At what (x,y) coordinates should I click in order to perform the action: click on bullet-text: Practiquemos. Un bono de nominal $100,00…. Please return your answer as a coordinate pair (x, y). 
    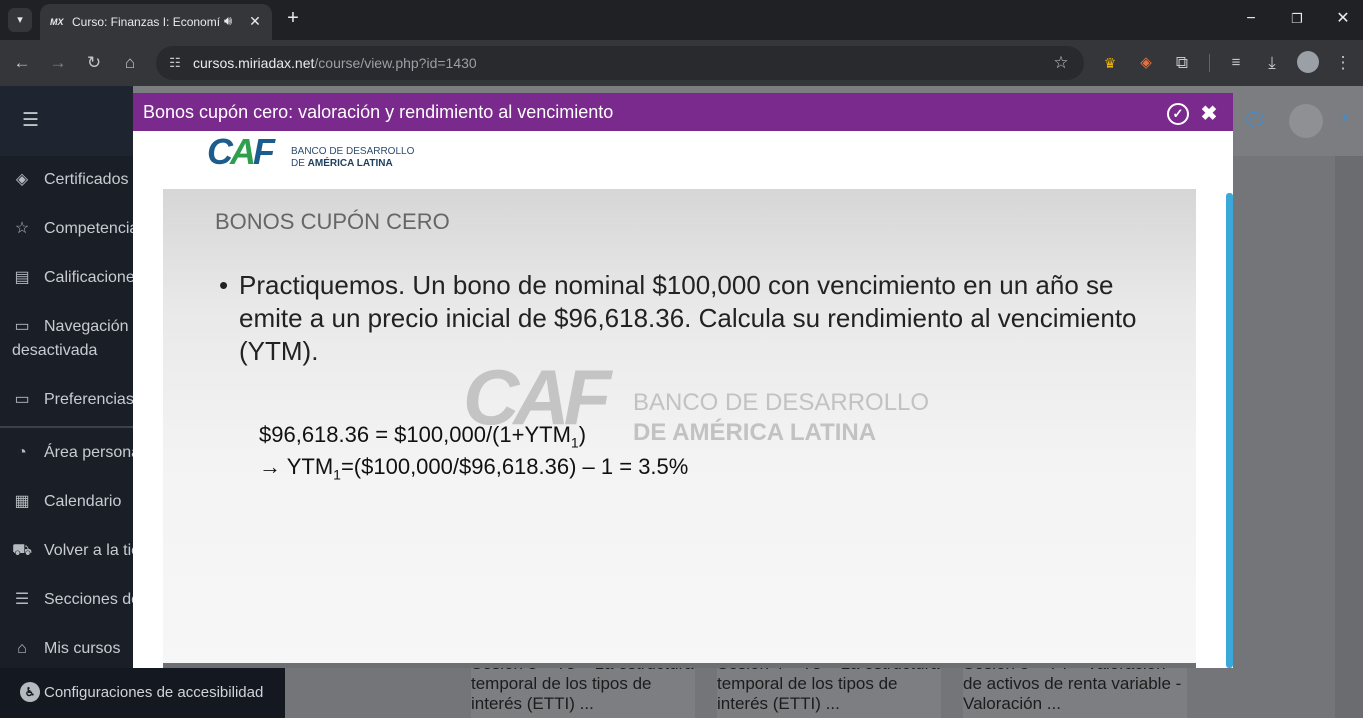
    Looking at the image, I should click on (688, 318).